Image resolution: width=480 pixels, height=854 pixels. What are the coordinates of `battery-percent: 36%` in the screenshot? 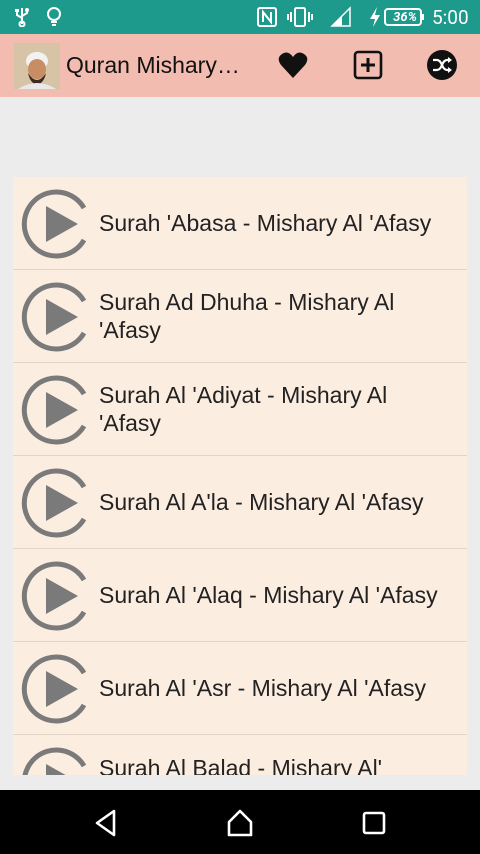 It's located at (405, 17).